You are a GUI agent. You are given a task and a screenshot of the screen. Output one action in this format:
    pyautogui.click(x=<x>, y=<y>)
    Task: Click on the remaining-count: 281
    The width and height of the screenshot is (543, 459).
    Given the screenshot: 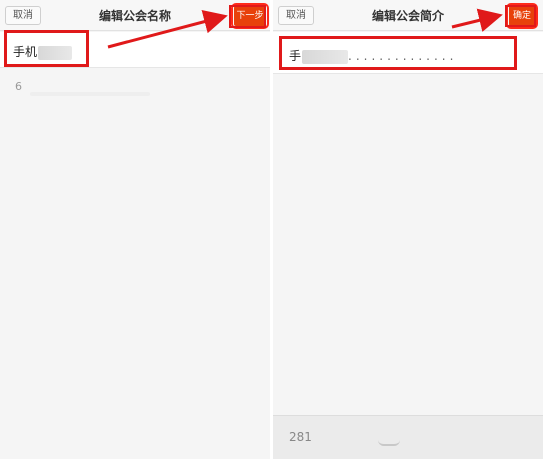 What is the action you would take?
    pyautogui.click(x=300, y=437)
    